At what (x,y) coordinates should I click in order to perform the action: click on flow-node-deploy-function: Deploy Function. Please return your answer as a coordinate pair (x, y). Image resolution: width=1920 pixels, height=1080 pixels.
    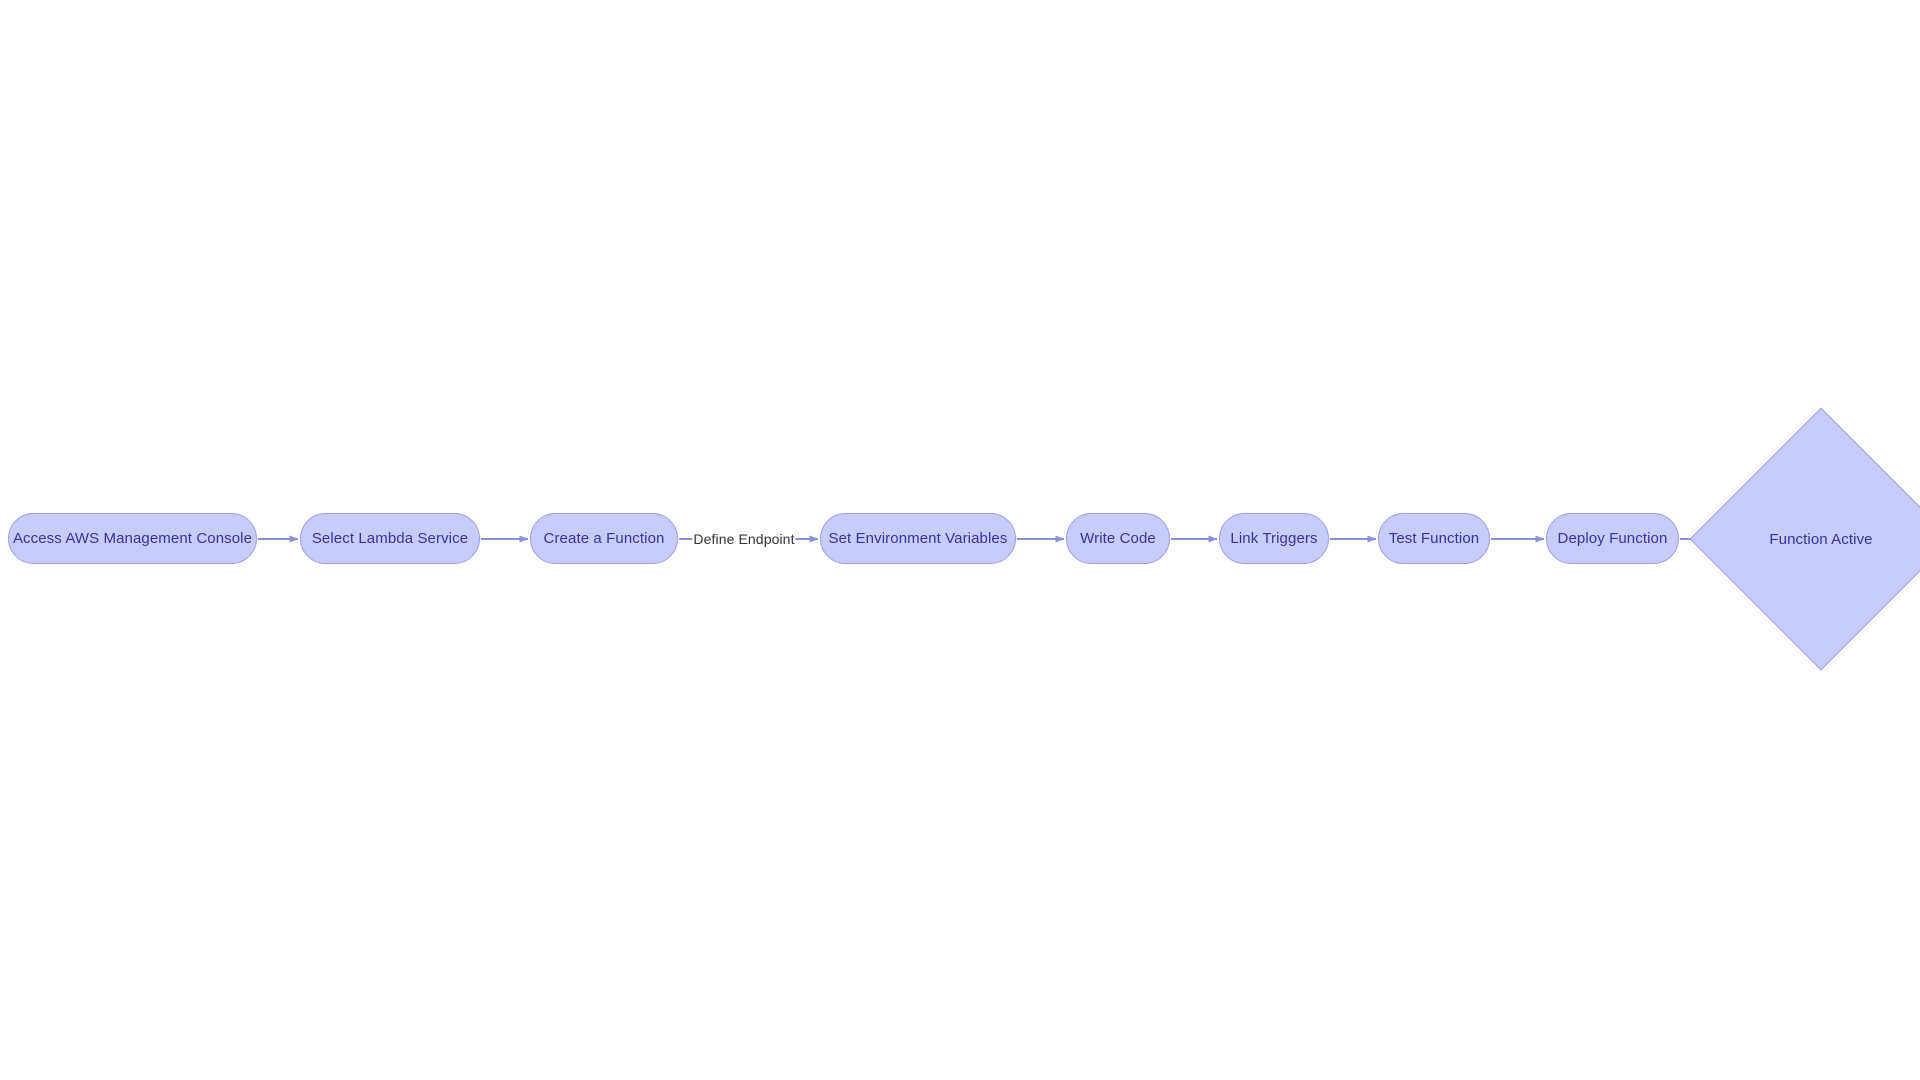
    Looking at the image, I should click on (1612, 538).